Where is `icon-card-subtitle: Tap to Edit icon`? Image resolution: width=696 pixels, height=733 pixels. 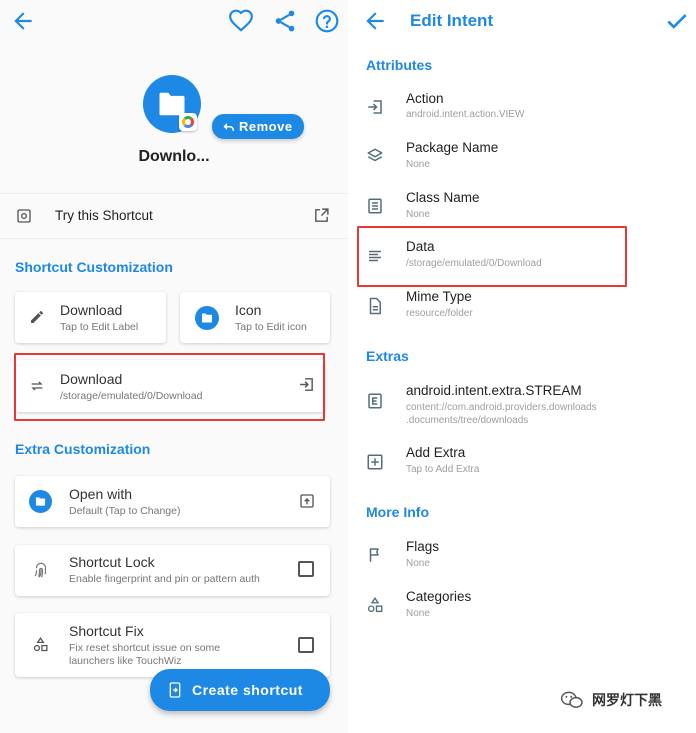 icon-card-subtitle: Tap to Edit icon is located at coordinates (271, 327).